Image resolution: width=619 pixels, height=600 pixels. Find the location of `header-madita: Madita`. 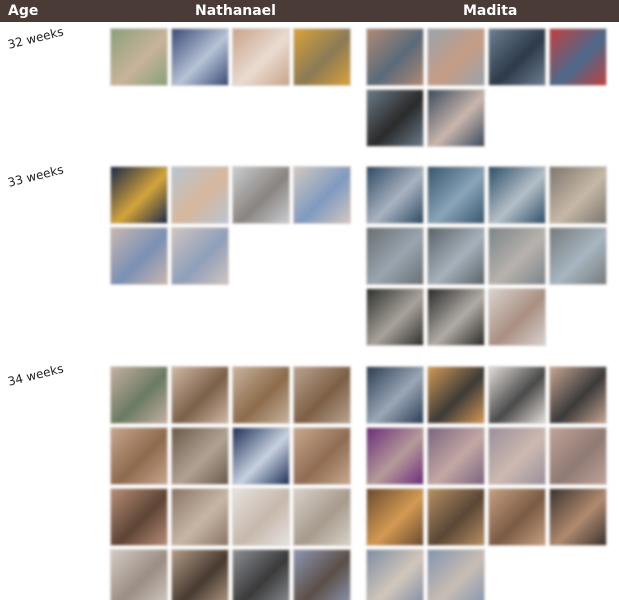

header-madita: Madita is located at coordinates (490, 11).